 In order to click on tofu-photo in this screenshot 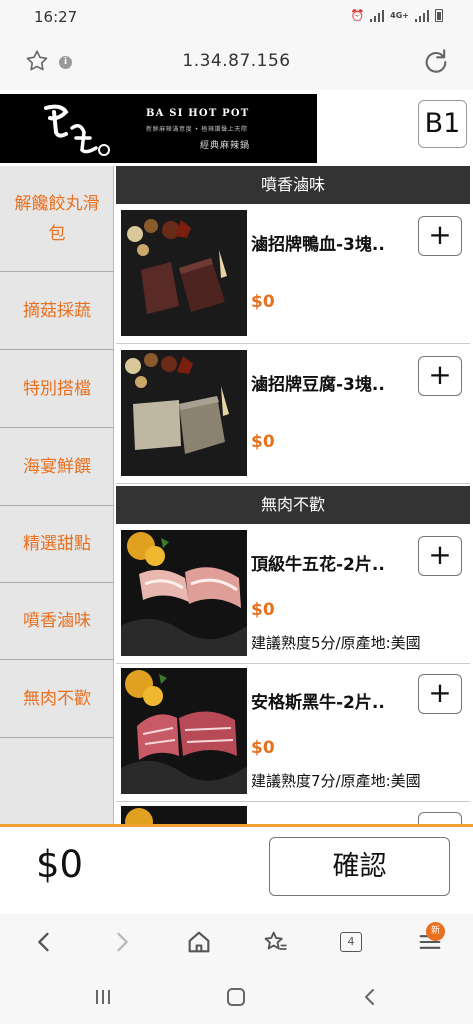, I will do `click(184, 413)`.